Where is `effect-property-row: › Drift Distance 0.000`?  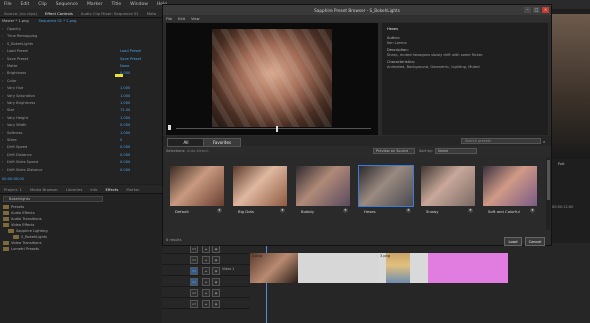
effect-property-row: › Drift Distance 0.000 is located at coordinates (66, 155).